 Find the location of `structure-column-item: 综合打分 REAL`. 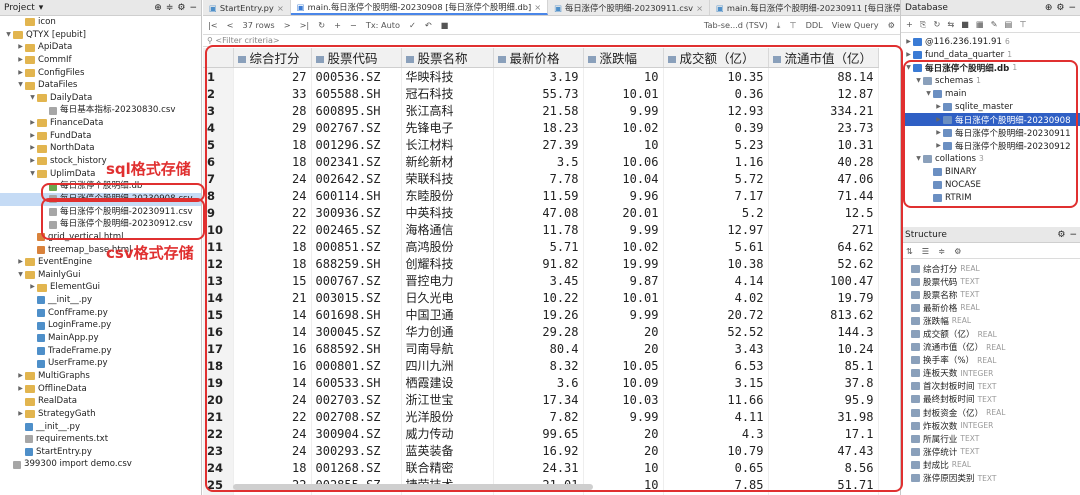

structure-column-item: 综合打分 REAL is located at coordinates (990, 268).